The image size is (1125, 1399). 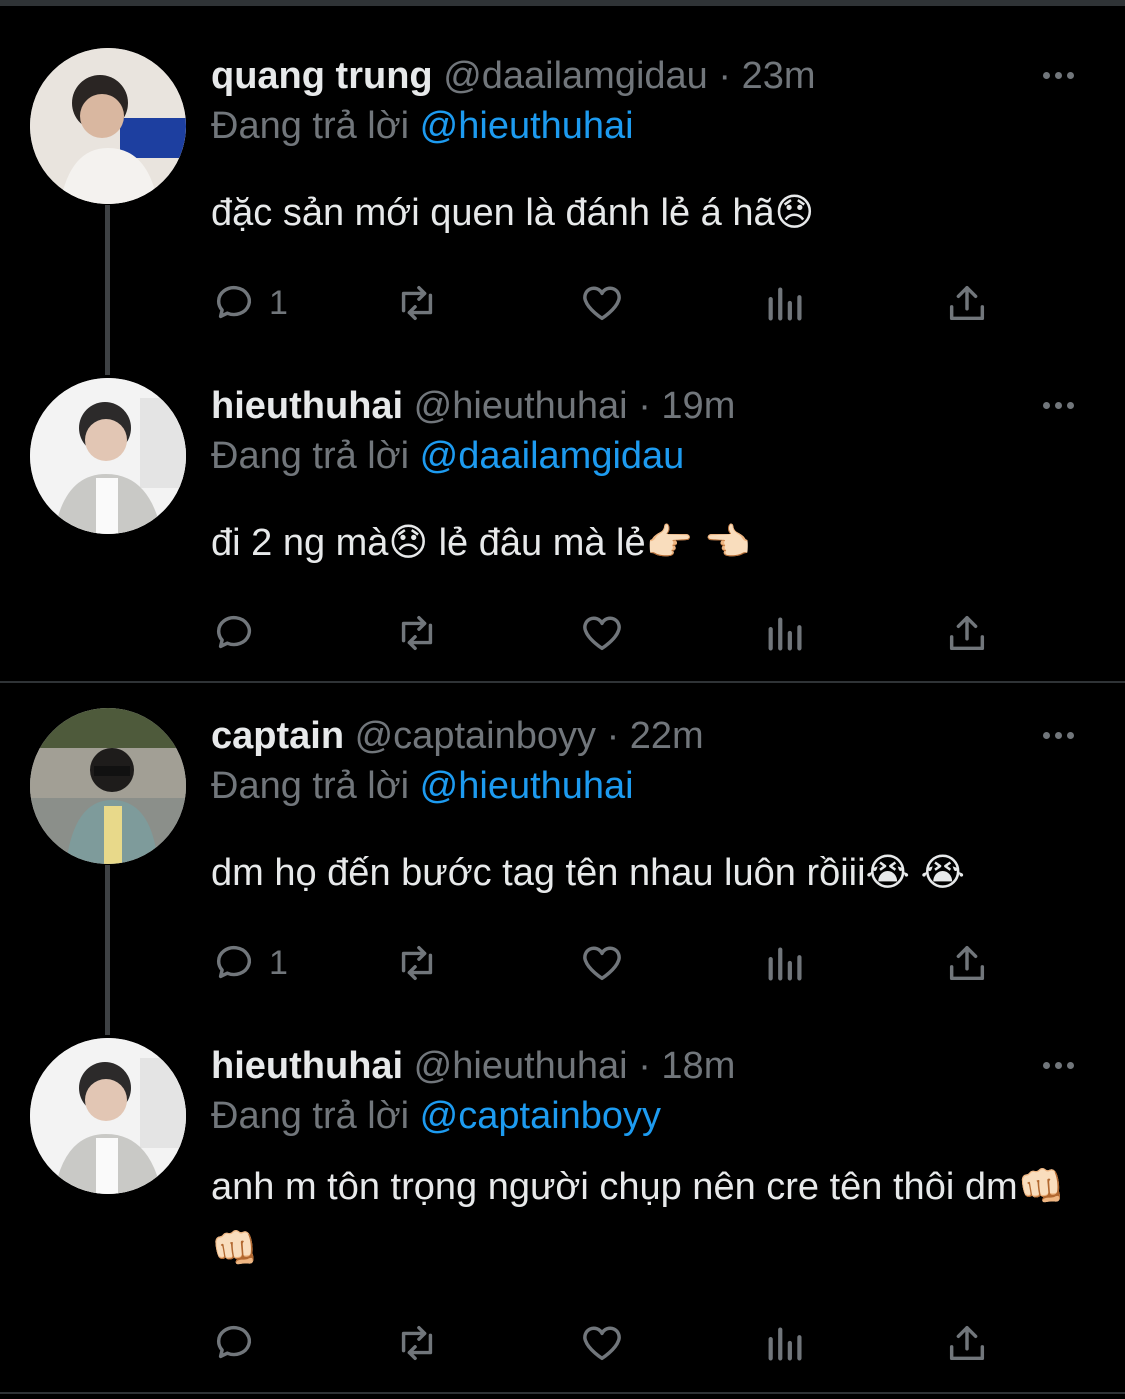 What do you see at coordinates (698, 1066) in the screenshot?
I see `timestamp: 18m` at bounding box center [698, 1066].